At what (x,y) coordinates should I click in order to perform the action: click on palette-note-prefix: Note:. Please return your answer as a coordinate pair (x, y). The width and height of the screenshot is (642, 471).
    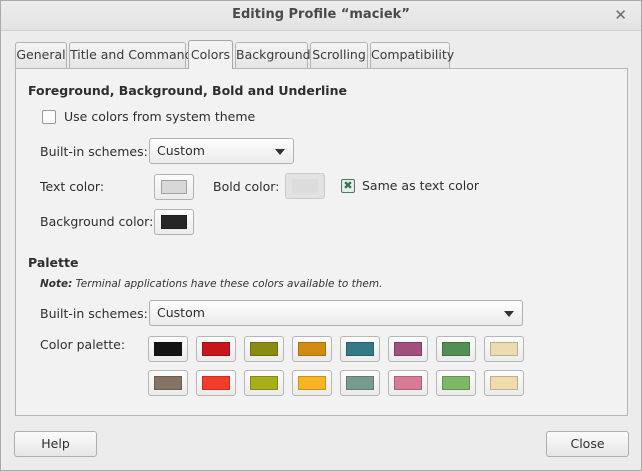
    Looking at the image, I should click on (56, 284).